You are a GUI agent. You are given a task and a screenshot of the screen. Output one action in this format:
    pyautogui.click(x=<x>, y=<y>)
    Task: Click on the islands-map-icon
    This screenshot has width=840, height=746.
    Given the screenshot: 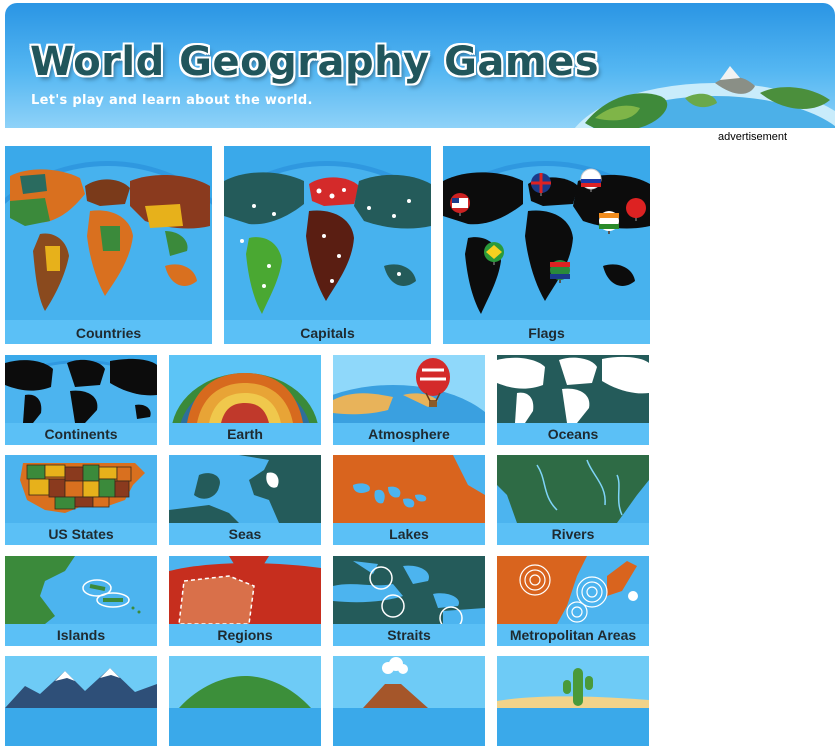 What is the action you would take?
    pyautogui.click(x=81, y=590)
    